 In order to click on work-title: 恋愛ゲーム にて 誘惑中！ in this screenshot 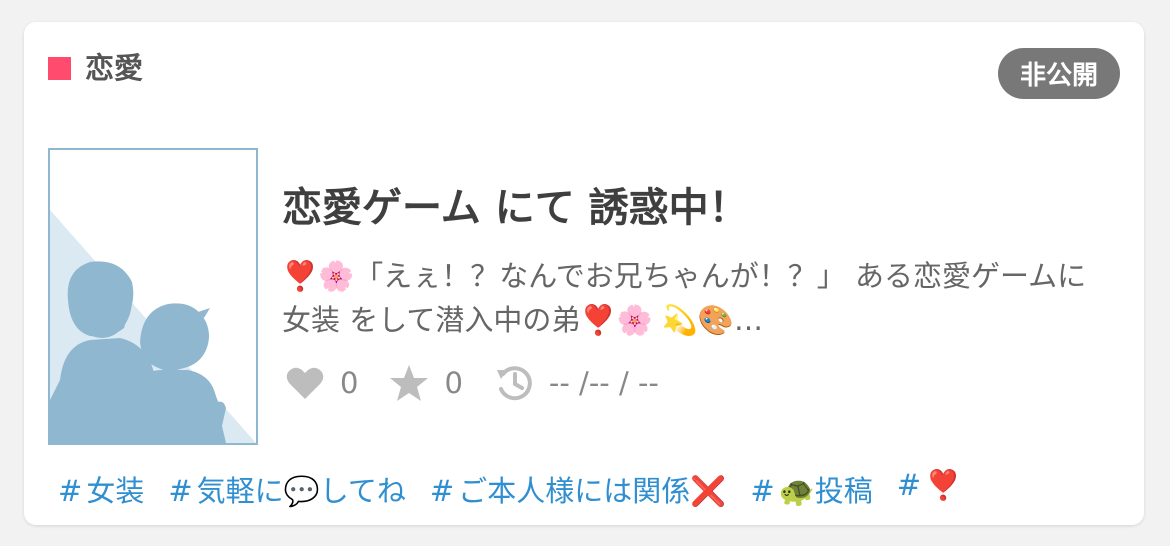, I will do `click(515, 208)`.